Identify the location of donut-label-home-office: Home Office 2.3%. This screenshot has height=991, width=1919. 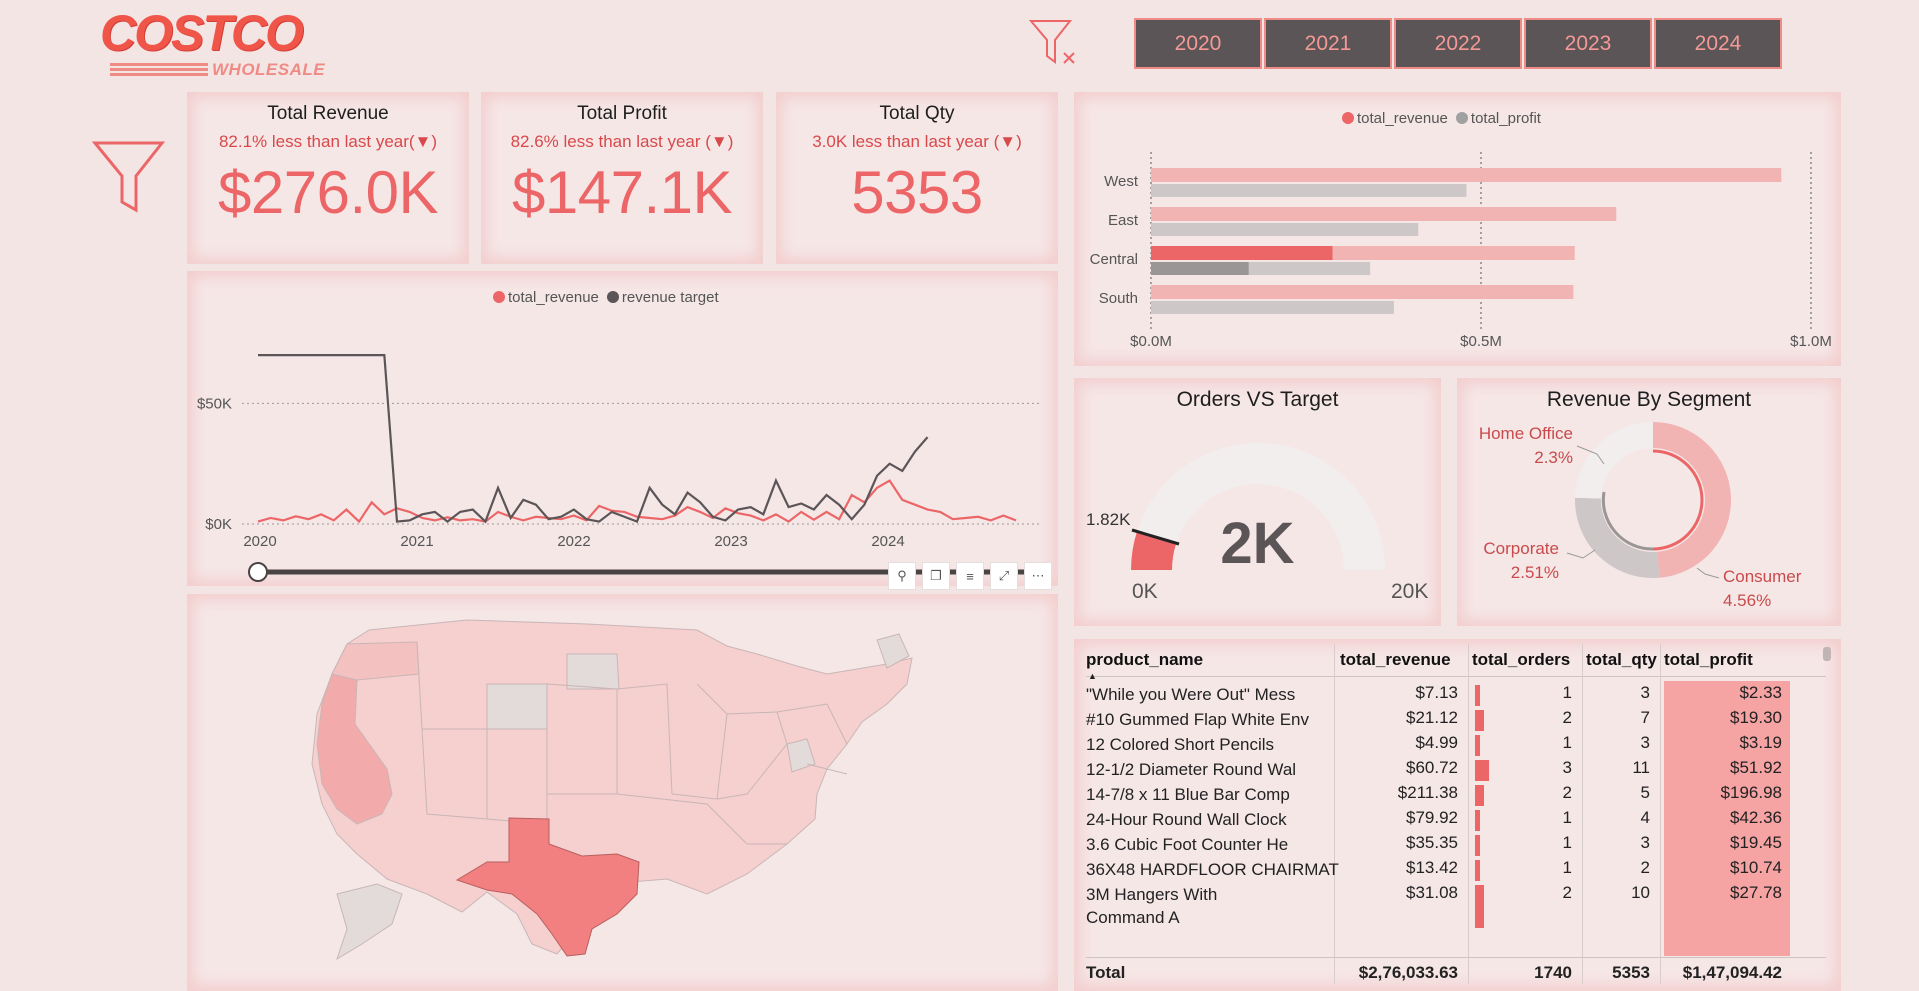
(1525, 445).